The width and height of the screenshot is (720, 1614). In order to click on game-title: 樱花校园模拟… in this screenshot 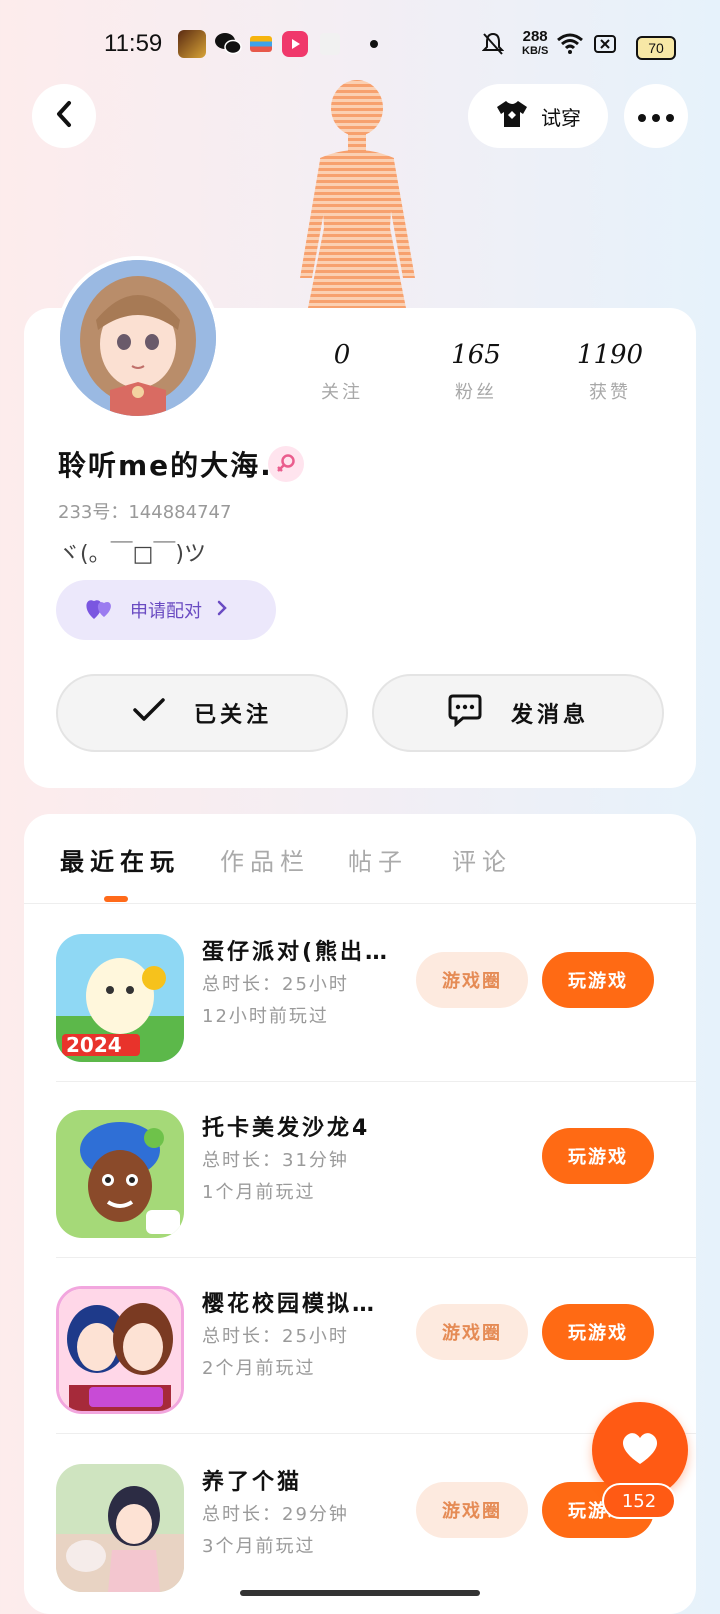, I will do `click(290, 1304)`.